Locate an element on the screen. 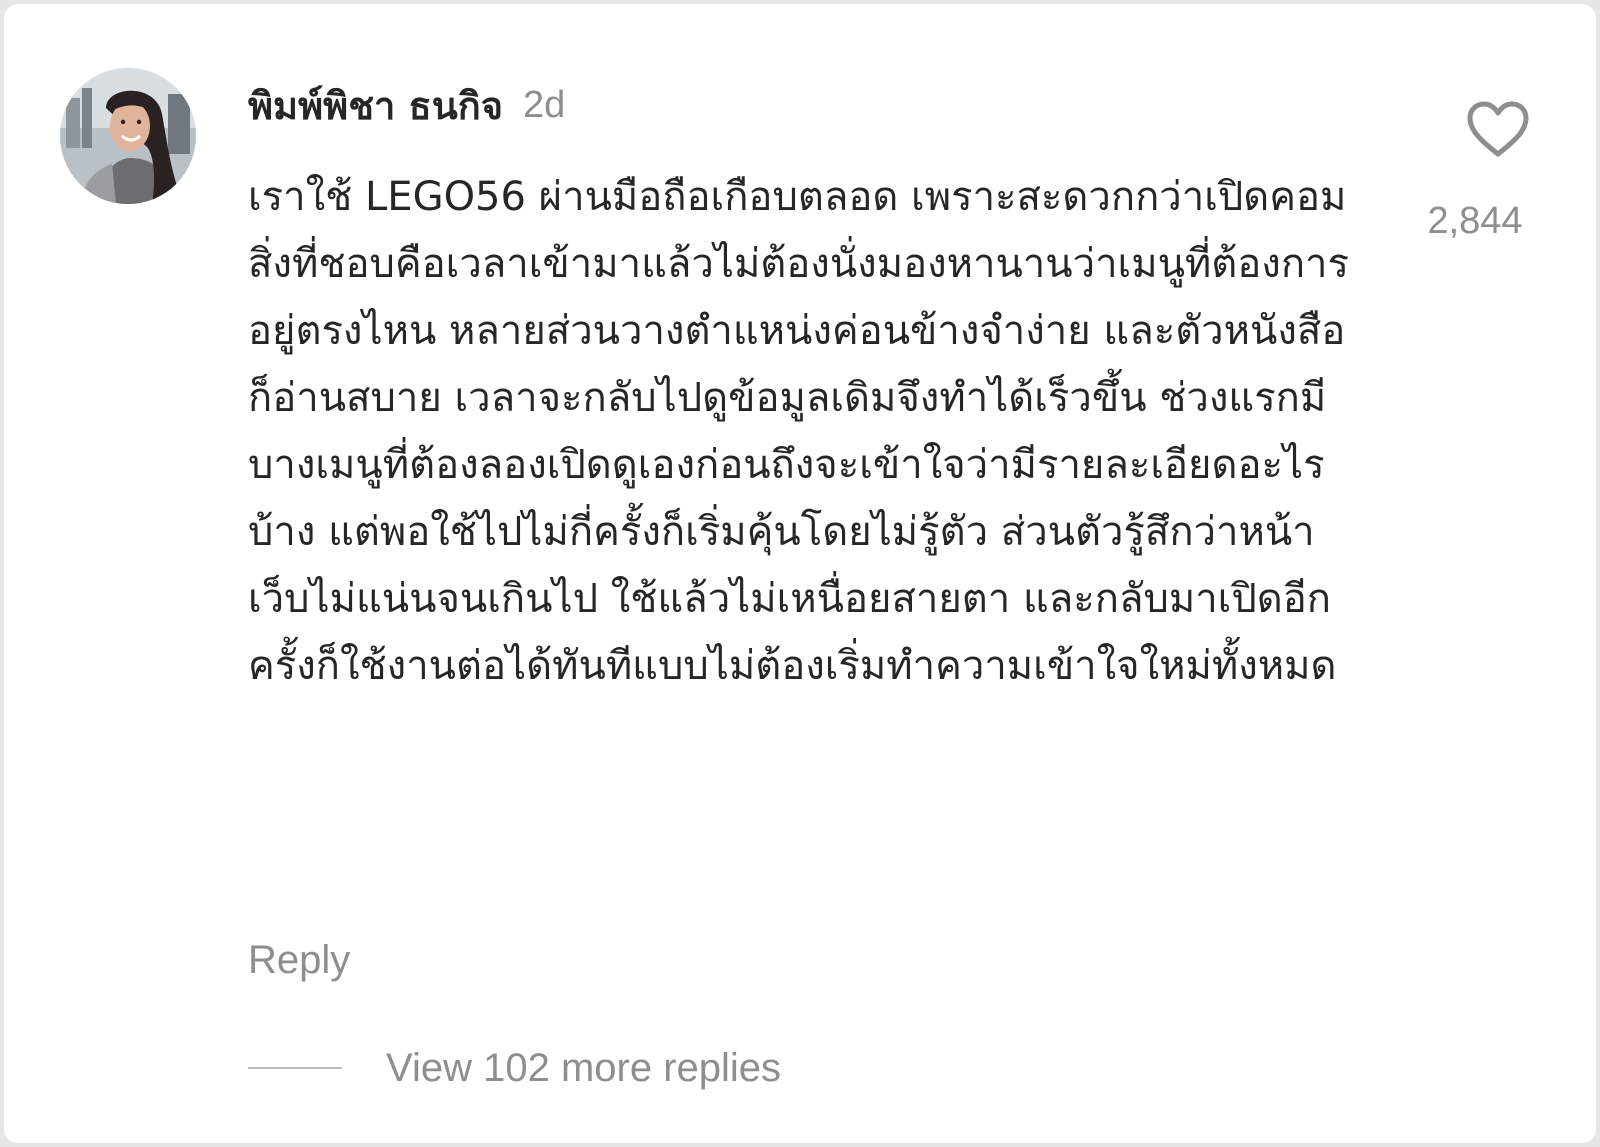 Image resolution: width=1600 pixels, height=1147 pixels. replies-divider-line is located at coordinates (295, 1068).